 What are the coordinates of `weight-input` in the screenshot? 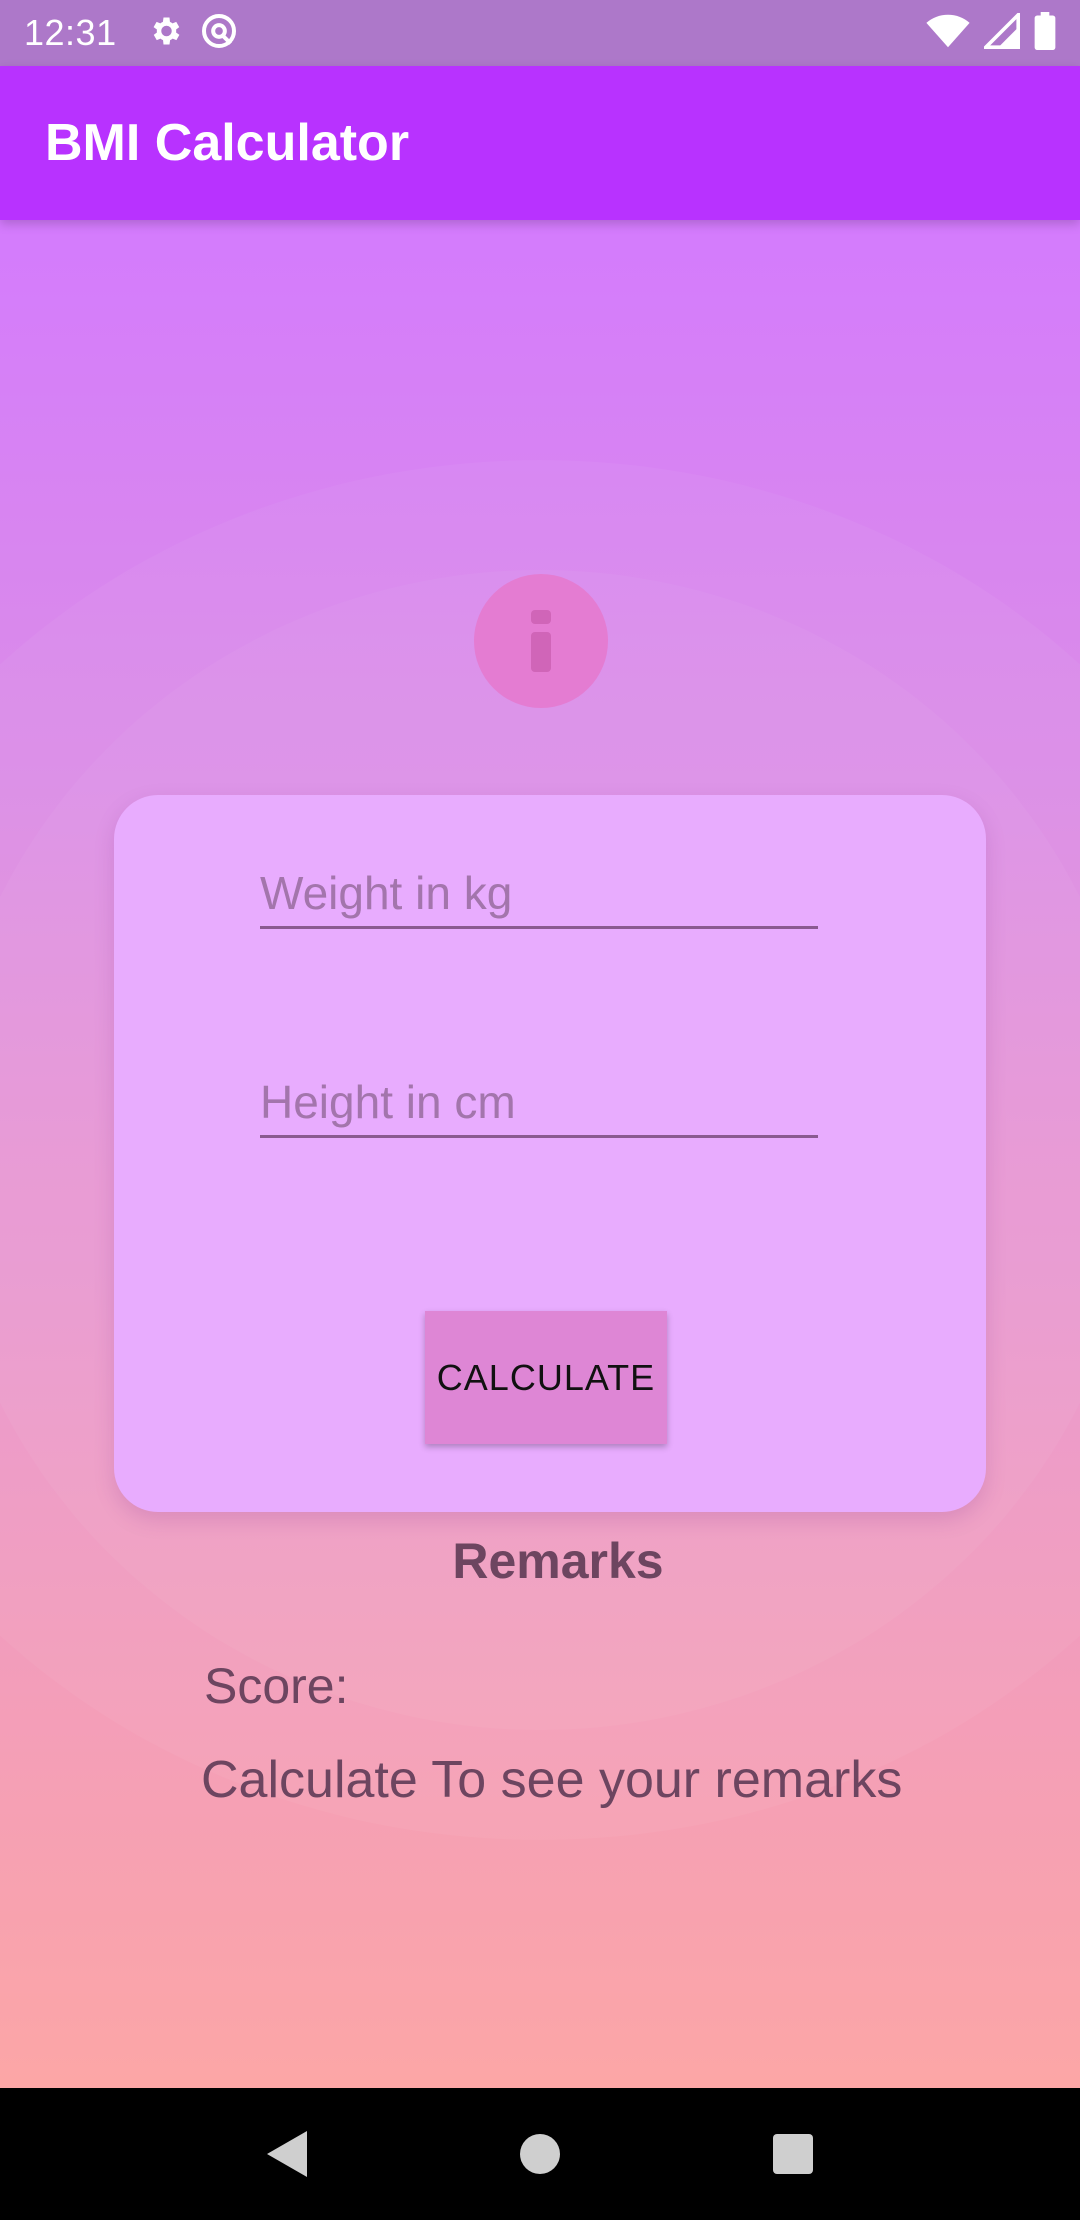 It's located at (539, 892).